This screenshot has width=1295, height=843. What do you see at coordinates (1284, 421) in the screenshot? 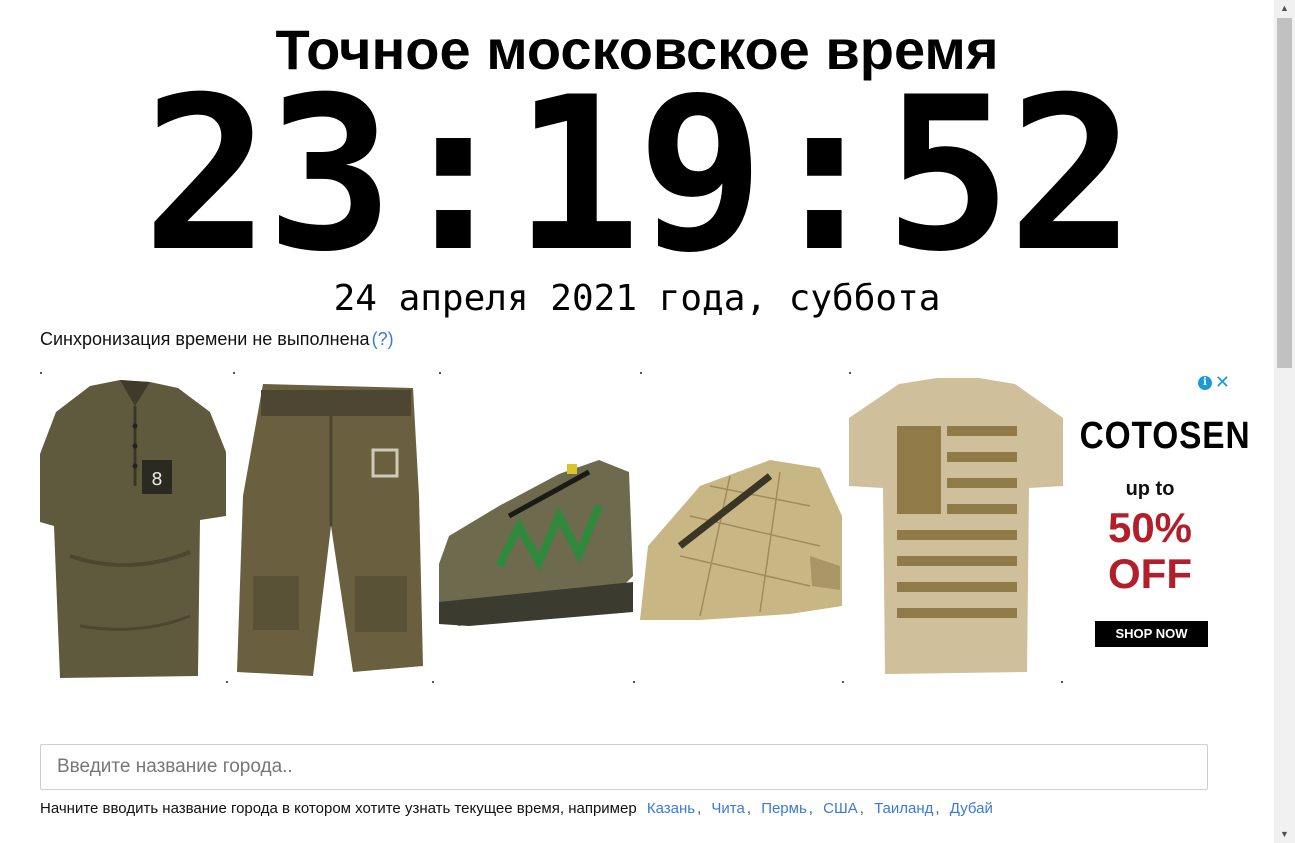
I see `vertical-scrollbar: ▲ ▼` at bounding box center [1284, 421].